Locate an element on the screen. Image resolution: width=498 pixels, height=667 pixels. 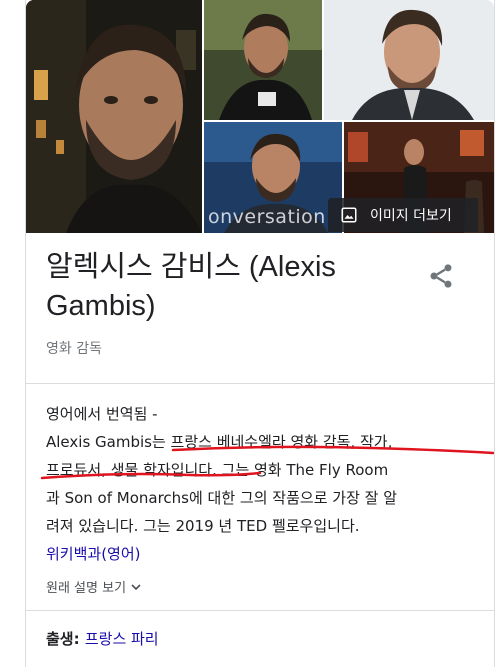
entity-title: 알렉시스 감비스 (Alexis Gambis) is located at coordinates (226, 287).